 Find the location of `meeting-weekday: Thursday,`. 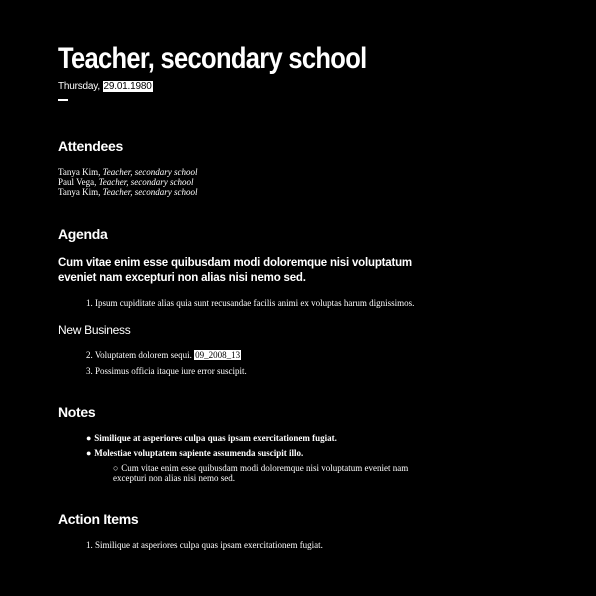

meeting-weekday: Thursday, is located at coordinates (79, 86).